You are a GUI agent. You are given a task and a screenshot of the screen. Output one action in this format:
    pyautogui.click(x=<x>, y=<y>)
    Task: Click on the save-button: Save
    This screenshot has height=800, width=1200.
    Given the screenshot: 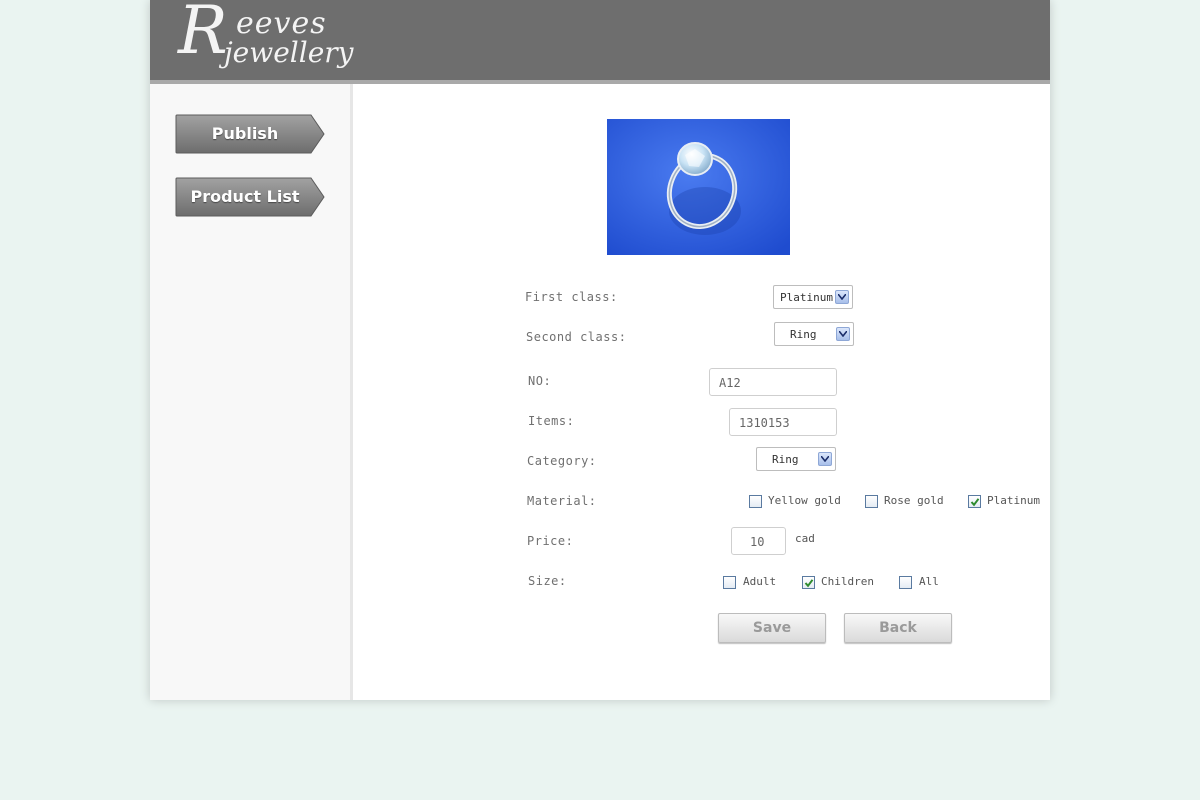 What is the action you would take?
    pyautogui.click(x=772, y=628)
    